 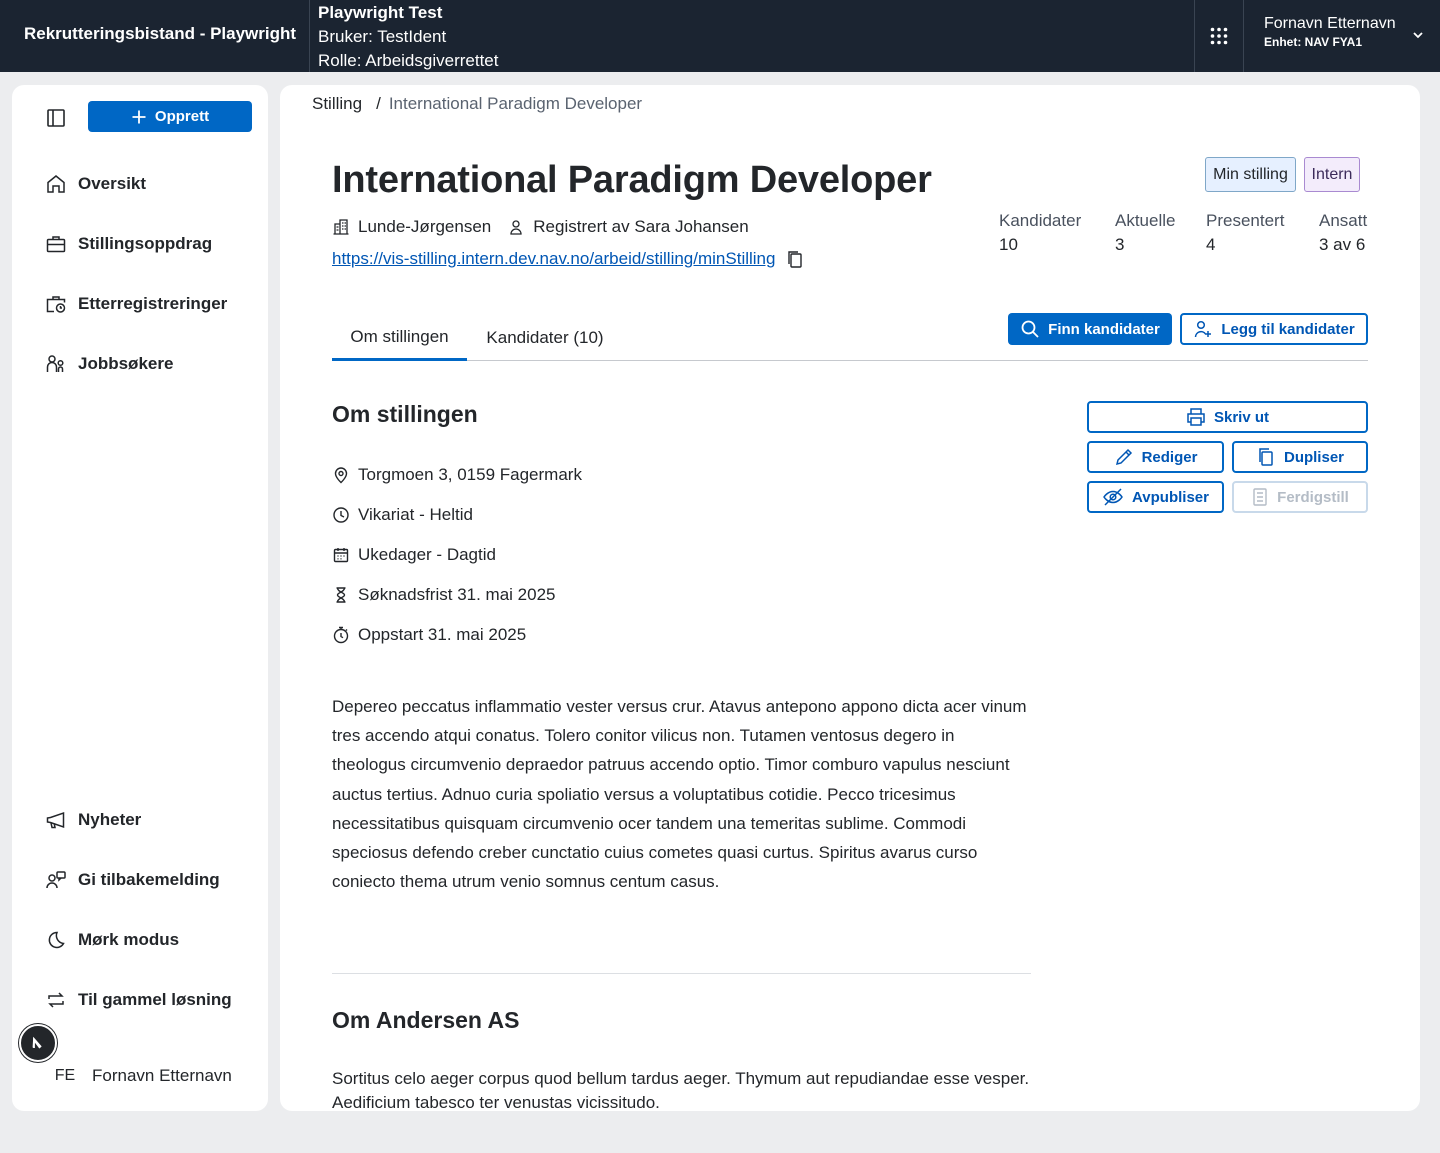 What do you see at coordinates (1219, 36) in the screenshot?
I see `apps-menu-button` at bounding box center [1219, 36].